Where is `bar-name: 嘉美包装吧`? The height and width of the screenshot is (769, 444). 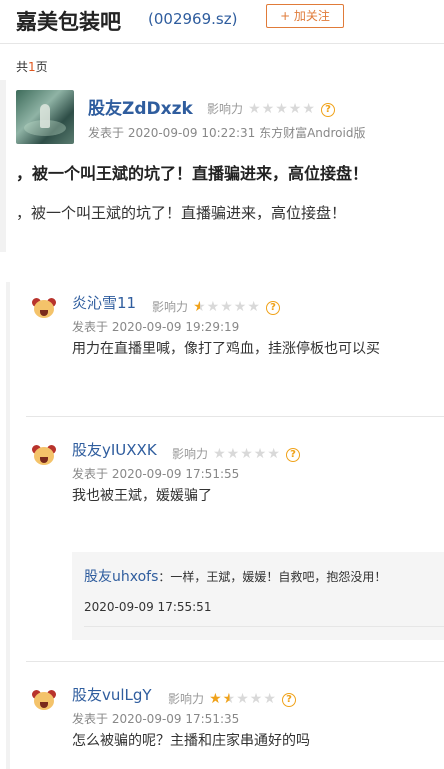
bar-name: 嘉美包装吧 is located at coordinates (68, 21).